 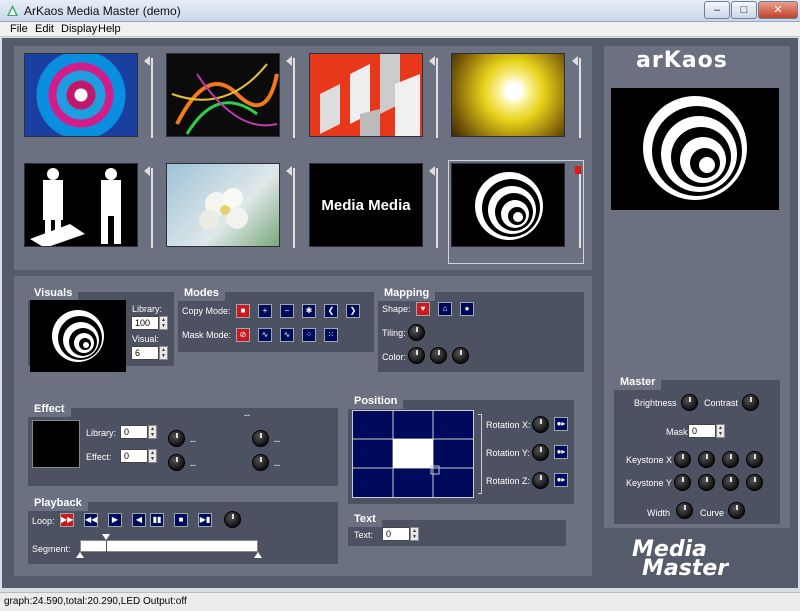 What do you see at coordinates (685, 568) in the screenshot?
I see `logo-line-2: Master` at bounding box center [685, 568].